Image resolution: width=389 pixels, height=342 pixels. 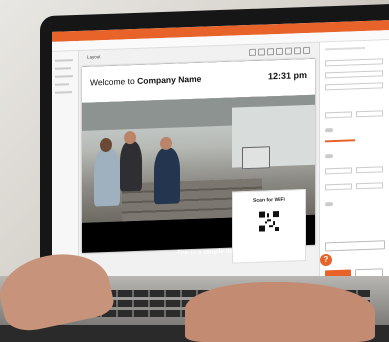 I want to click on panel-section-heading, so click(x=340, y=141).